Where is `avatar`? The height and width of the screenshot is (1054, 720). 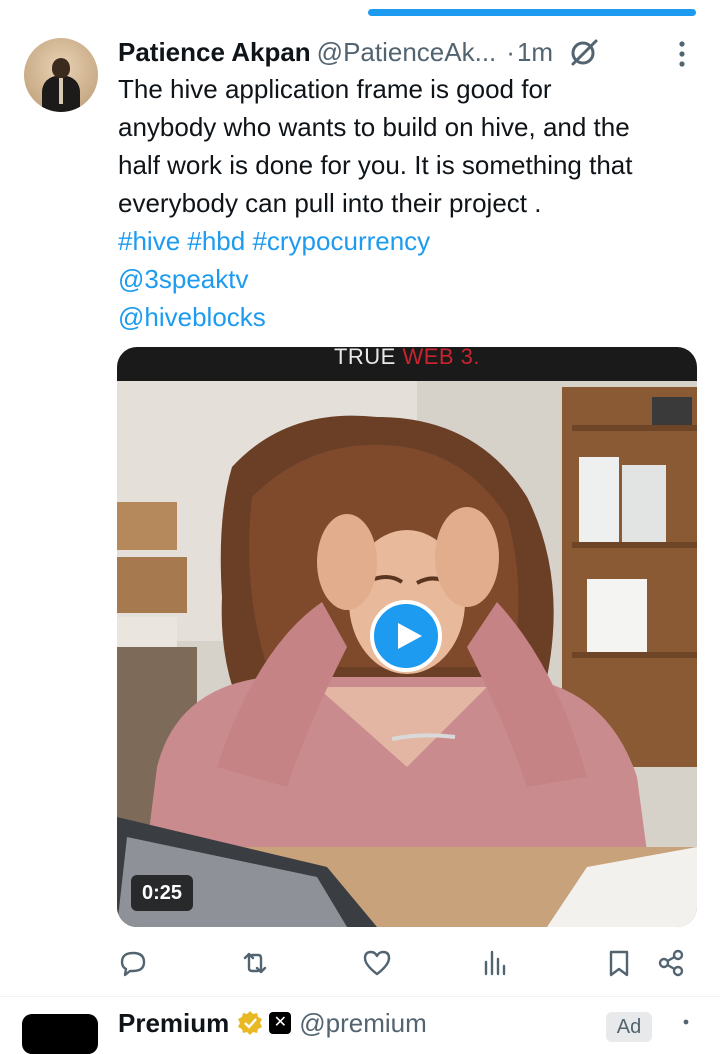
avatar is located at coordinates (61, 75).